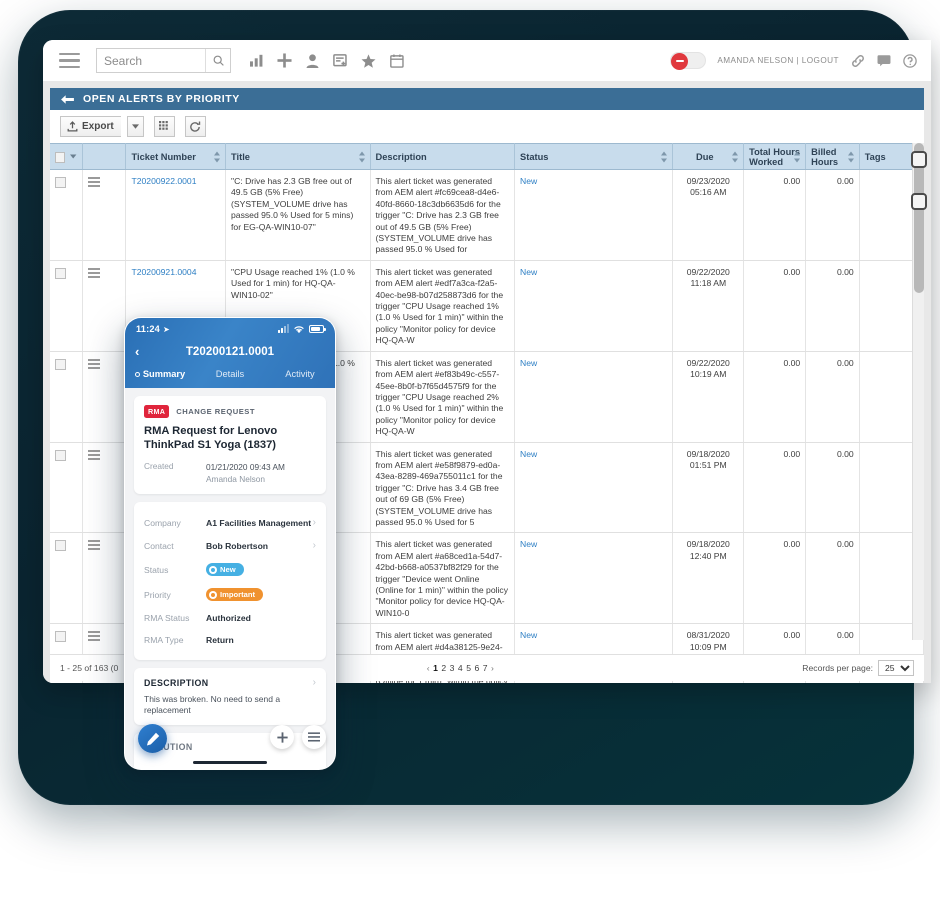  Describe the element at coordinates (256, 60) in the screenshot. I see `bar-chart-icon` at that location.